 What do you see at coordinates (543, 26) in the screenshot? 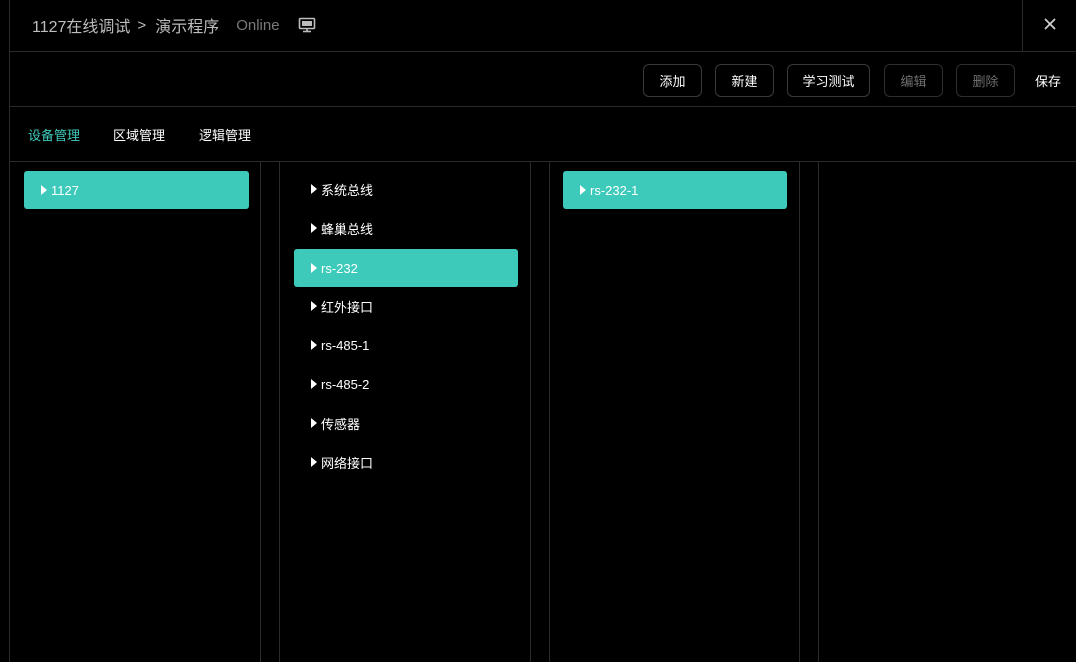
I see `title-bar: 1127在线调试 > 演示程序 Online` at bounding box center [543, 26].